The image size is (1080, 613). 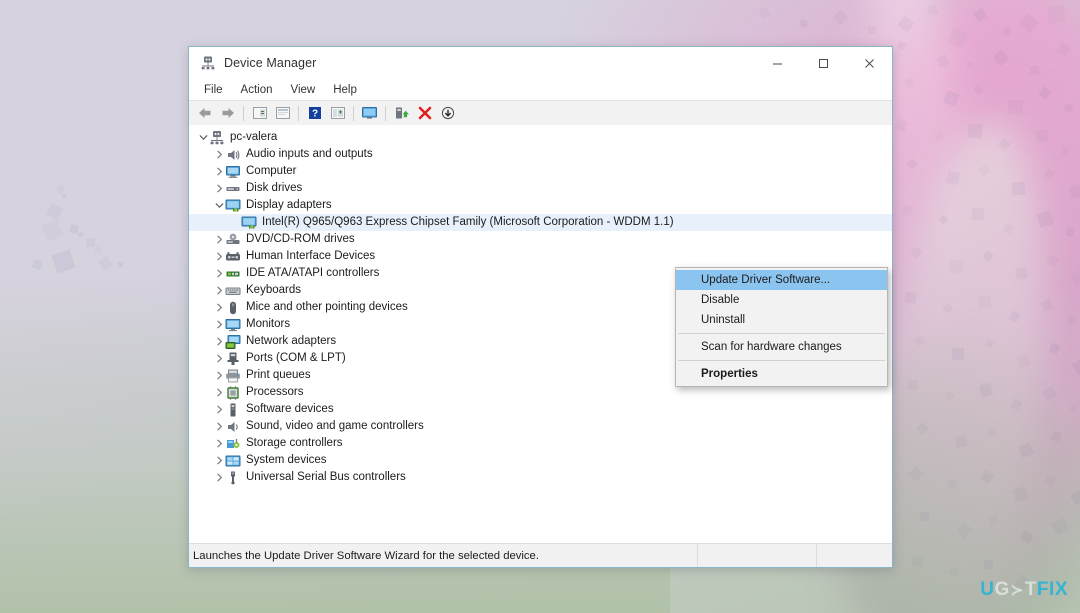 What do you see at coordinates (540, 154) in the screenshot?
I see `tree-item-audio-inputs-and-outputs: Audio inputs and outputs` at bounding box center [540, 154].